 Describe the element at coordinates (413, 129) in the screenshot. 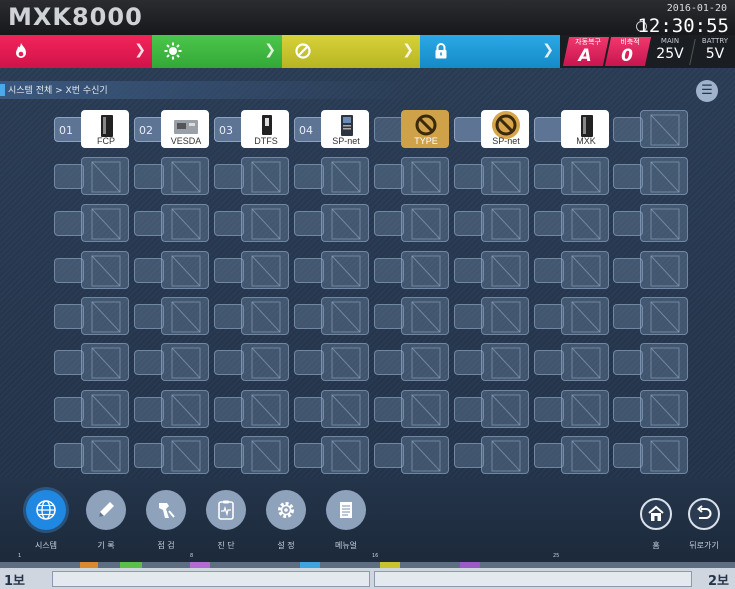

I see `device-slot: TYPE` at that location.